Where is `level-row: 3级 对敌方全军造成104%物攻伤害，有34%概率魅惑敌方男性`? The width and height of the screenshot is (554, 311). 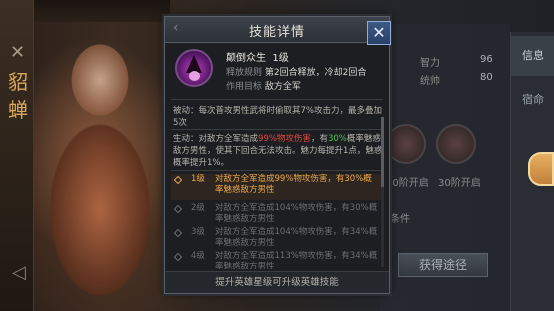 level-row: 3级 对敌方全军造成104%物攻伤害，有34%概率魅惑敌方男性 is located at coordinates (277, 239).